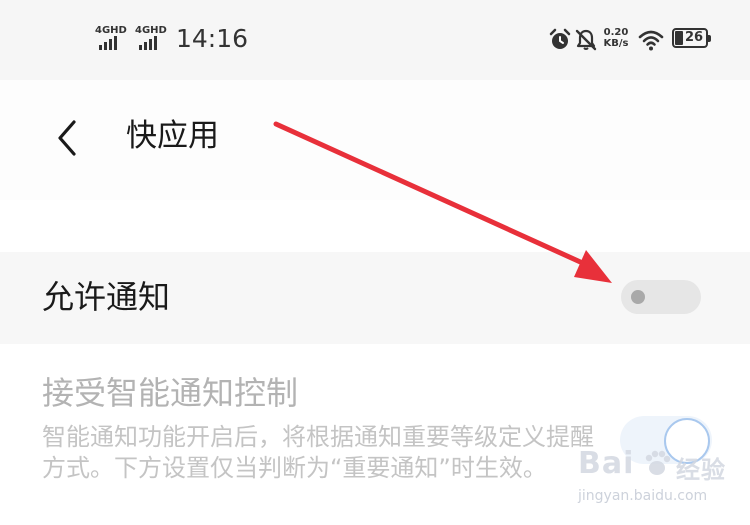 The image size is (750, 525). I want to click on smart-notification-label: 接受智能通知控制, so click(170, 393).